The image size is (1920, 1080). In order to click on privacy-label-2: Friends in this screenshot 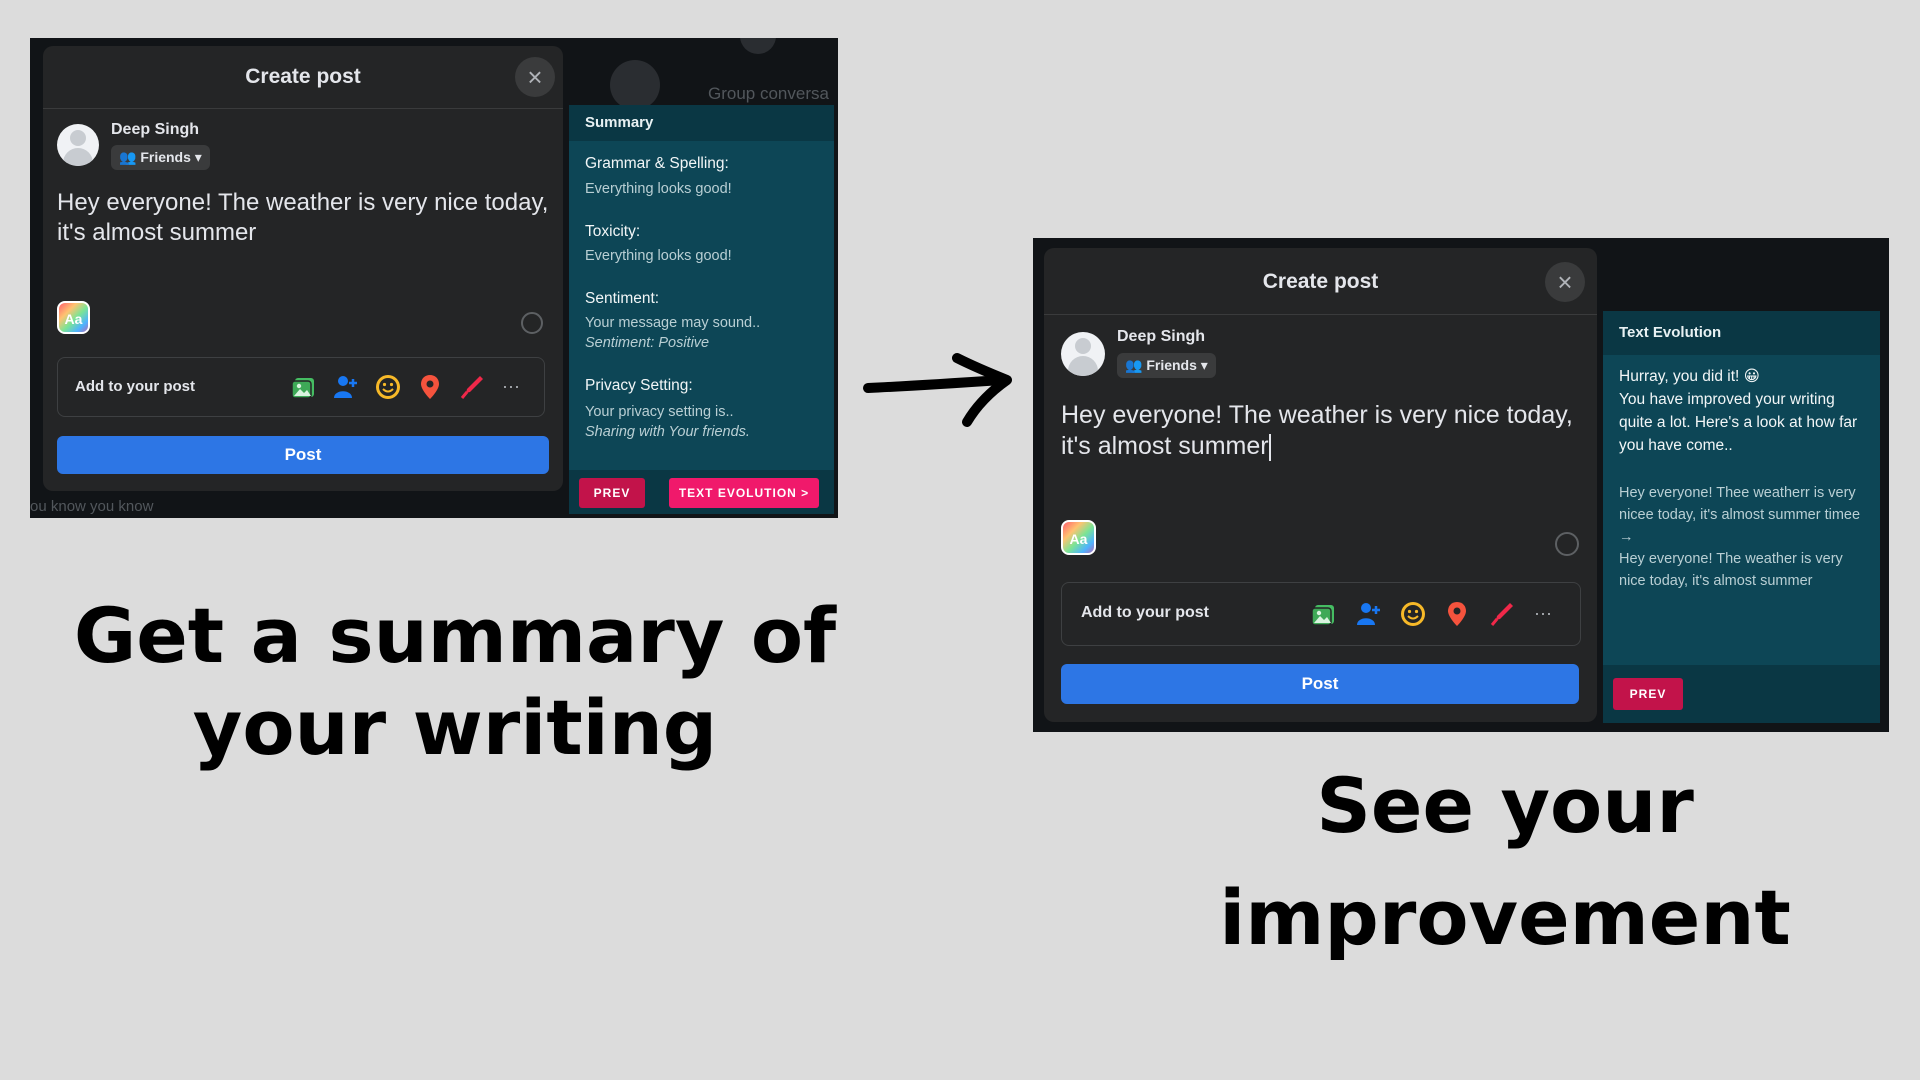, I will do `click(1171, 365)`.